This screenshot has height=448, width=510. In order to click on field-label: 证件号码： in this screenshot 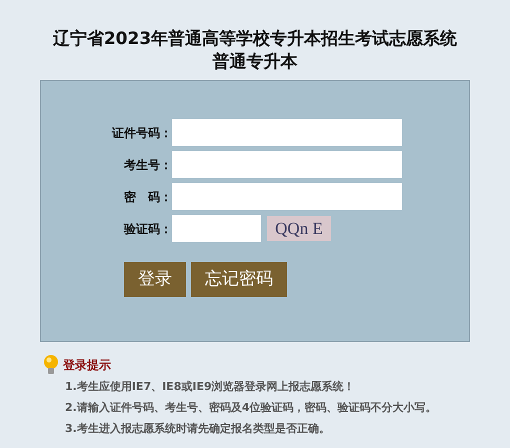, I will do `click(141, 133)`.